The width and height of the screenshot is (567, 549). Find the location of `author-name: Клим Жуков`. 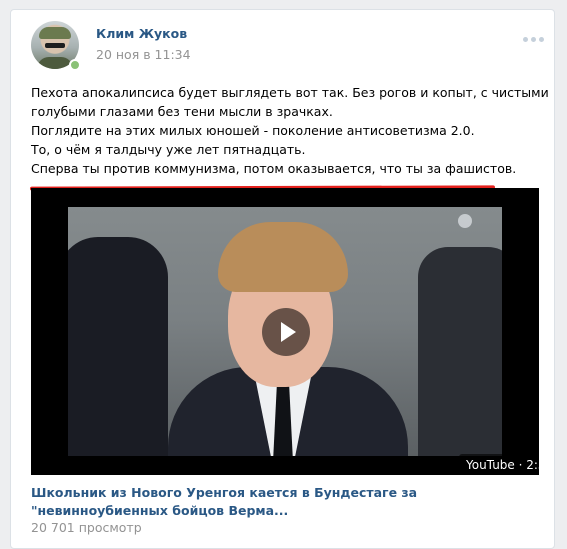

author-name: Клим Жуков is located at coordinates (141, 33).